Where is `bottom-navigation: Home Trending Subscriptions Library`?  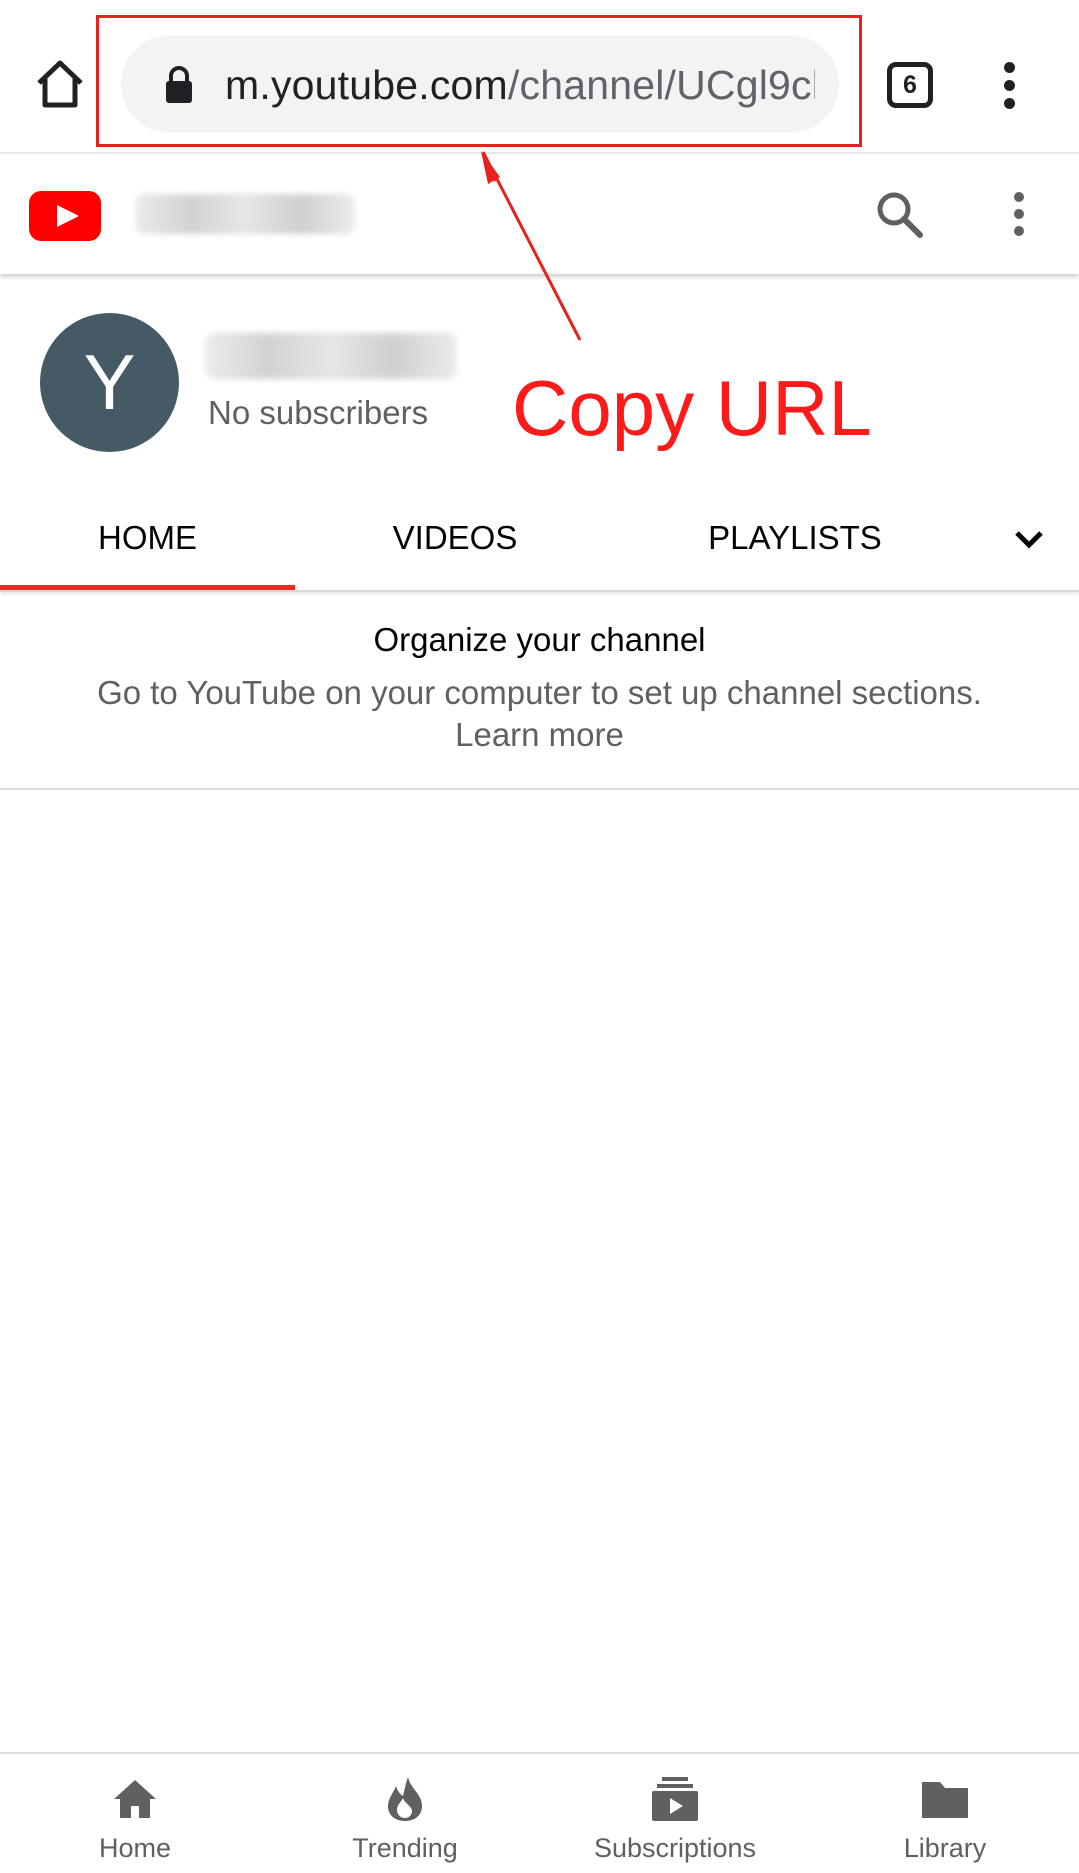 bottom-navigation: Home Trending Subscriptions Library is located at coordinates (539, 1812).